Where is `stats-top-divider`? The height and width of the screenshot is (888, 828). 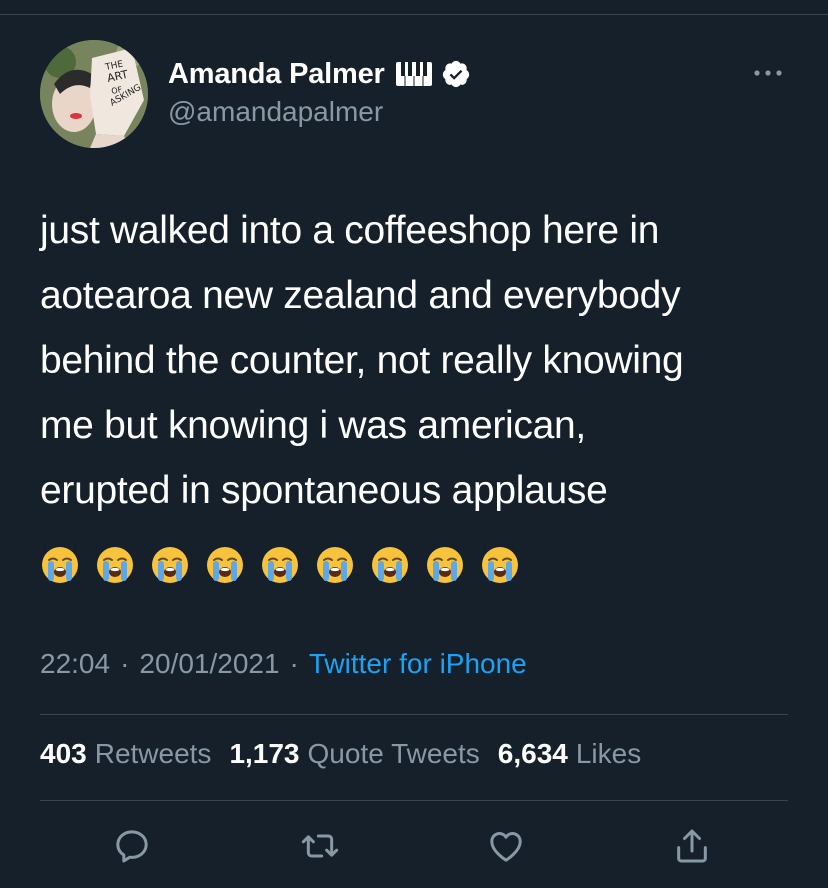
stats-top-divider is located at coordinates (414, 714).